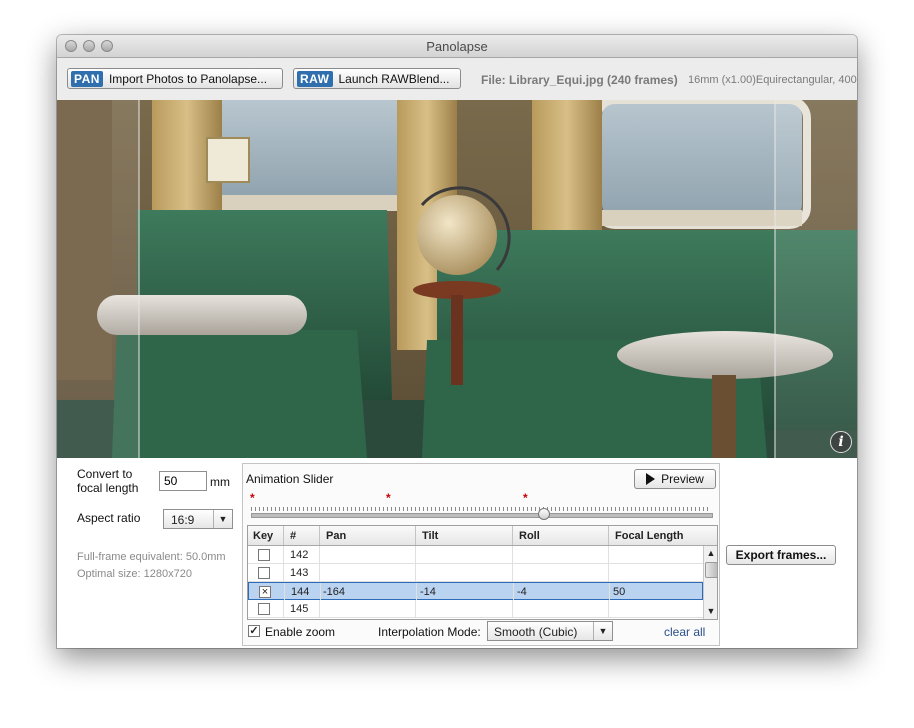 The image size is (914, 728). I want to click on scroll-down-icon: ▼, so click(710, 611).